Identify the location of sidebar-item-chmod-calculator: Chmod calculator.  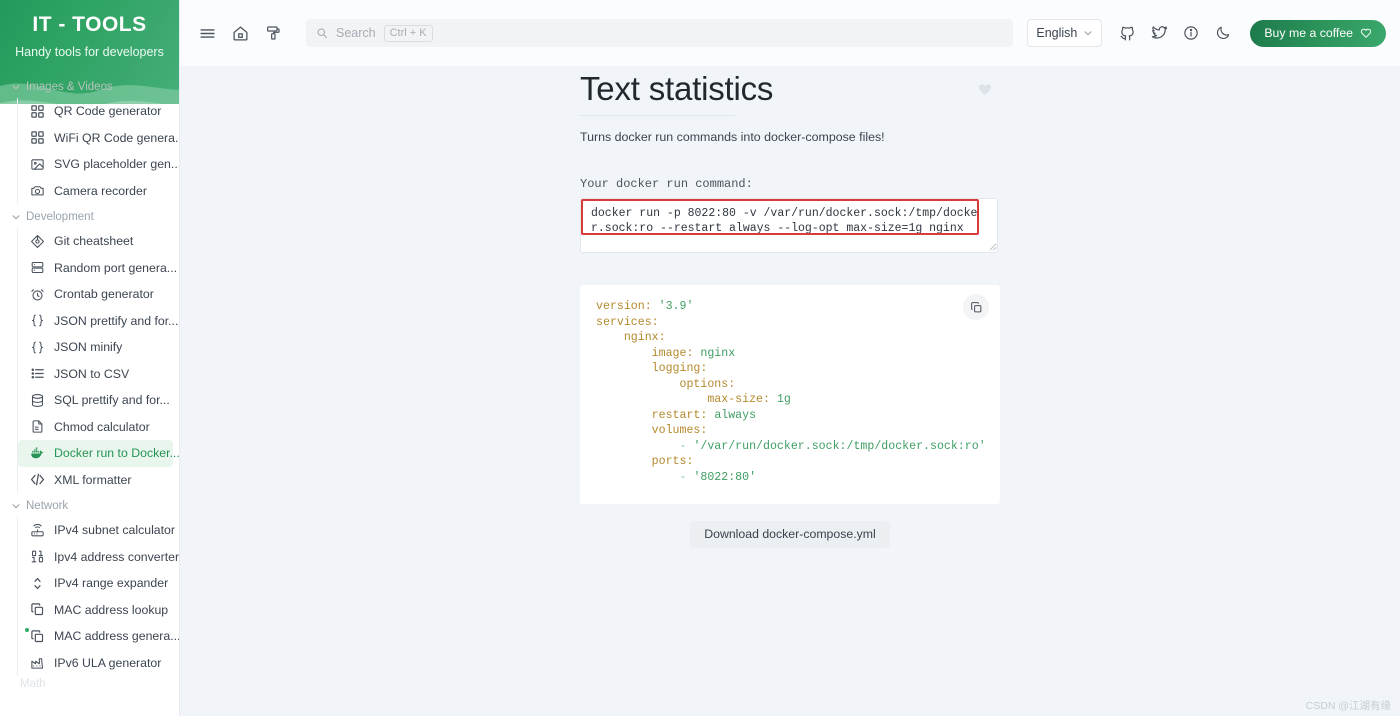
(95, 427).